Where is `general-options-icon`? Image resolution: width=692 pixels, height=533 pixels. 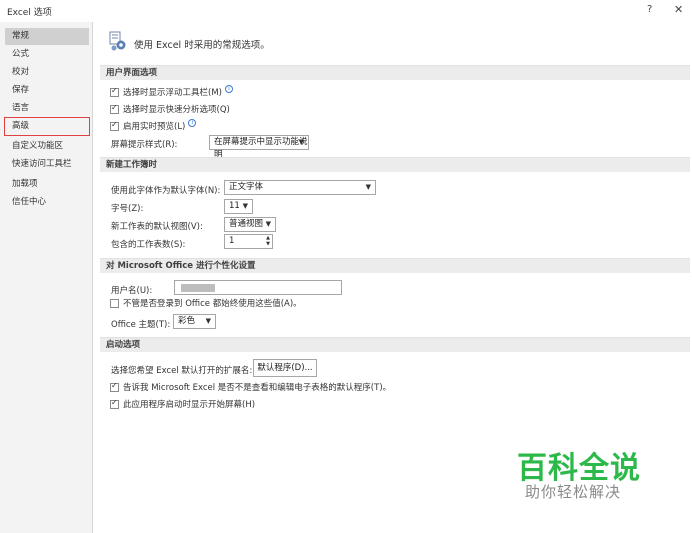
general-options-icon is located at coordinates (117, 41).